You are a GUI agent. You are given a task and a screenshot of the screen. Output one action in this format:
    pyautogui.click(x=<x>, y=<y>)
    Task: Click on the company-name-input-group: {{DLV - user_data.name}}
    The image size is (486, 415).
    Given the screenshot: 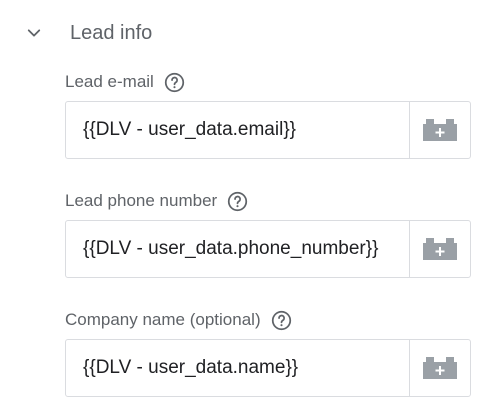 What is the action you would take?
    pyautogui.click(x=268, y=368)
    